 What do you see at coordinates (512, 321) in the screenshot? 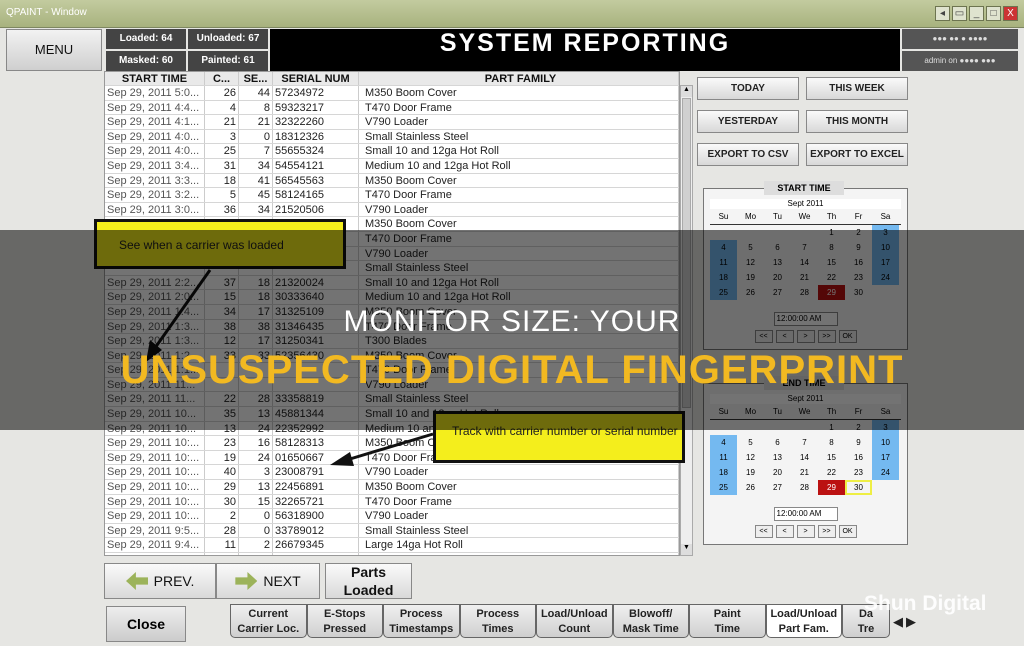
I see `overlay-title-line1: MONITOR SIZE: YOUR` at bounding box center [512, 321].